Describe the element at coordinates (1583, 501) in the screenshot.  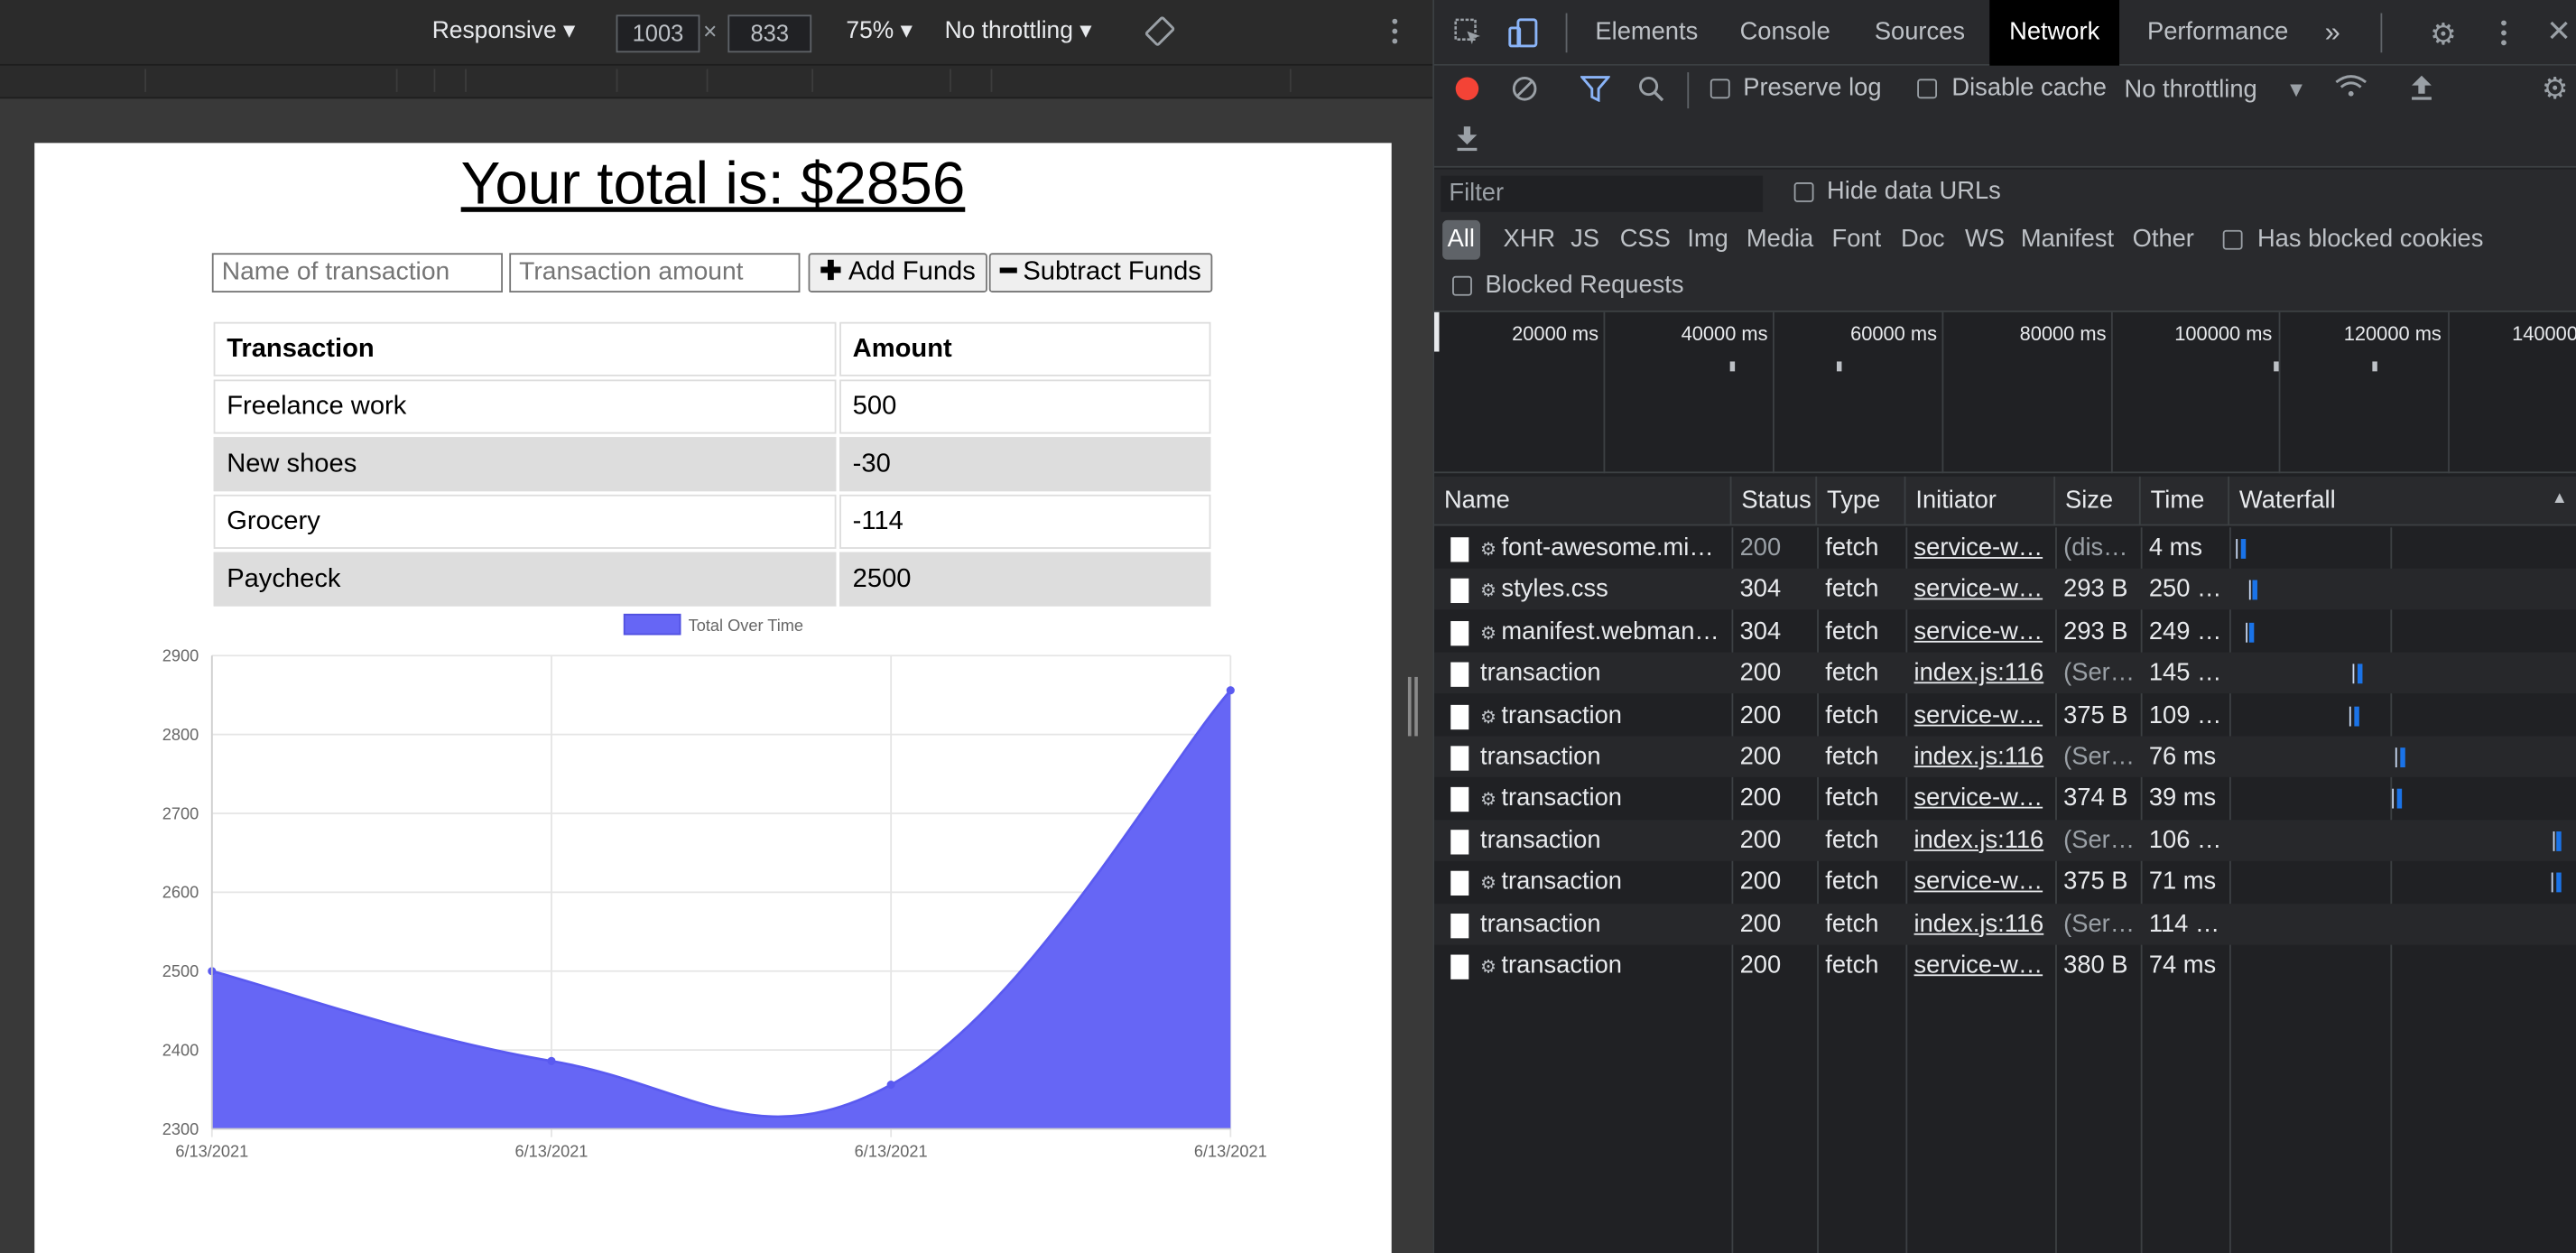
I see `column-name: Name` at that location.